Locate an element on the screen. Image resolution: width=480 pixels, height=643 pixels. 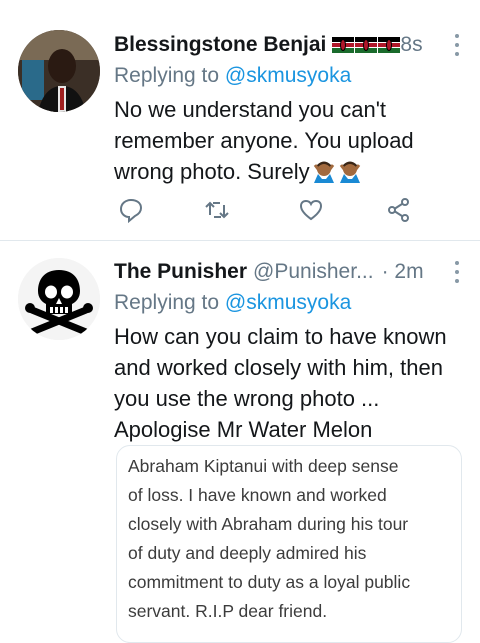
quoted-text-line: Abraham Kiptanui with deep sense is located at coordinates (263, 466).